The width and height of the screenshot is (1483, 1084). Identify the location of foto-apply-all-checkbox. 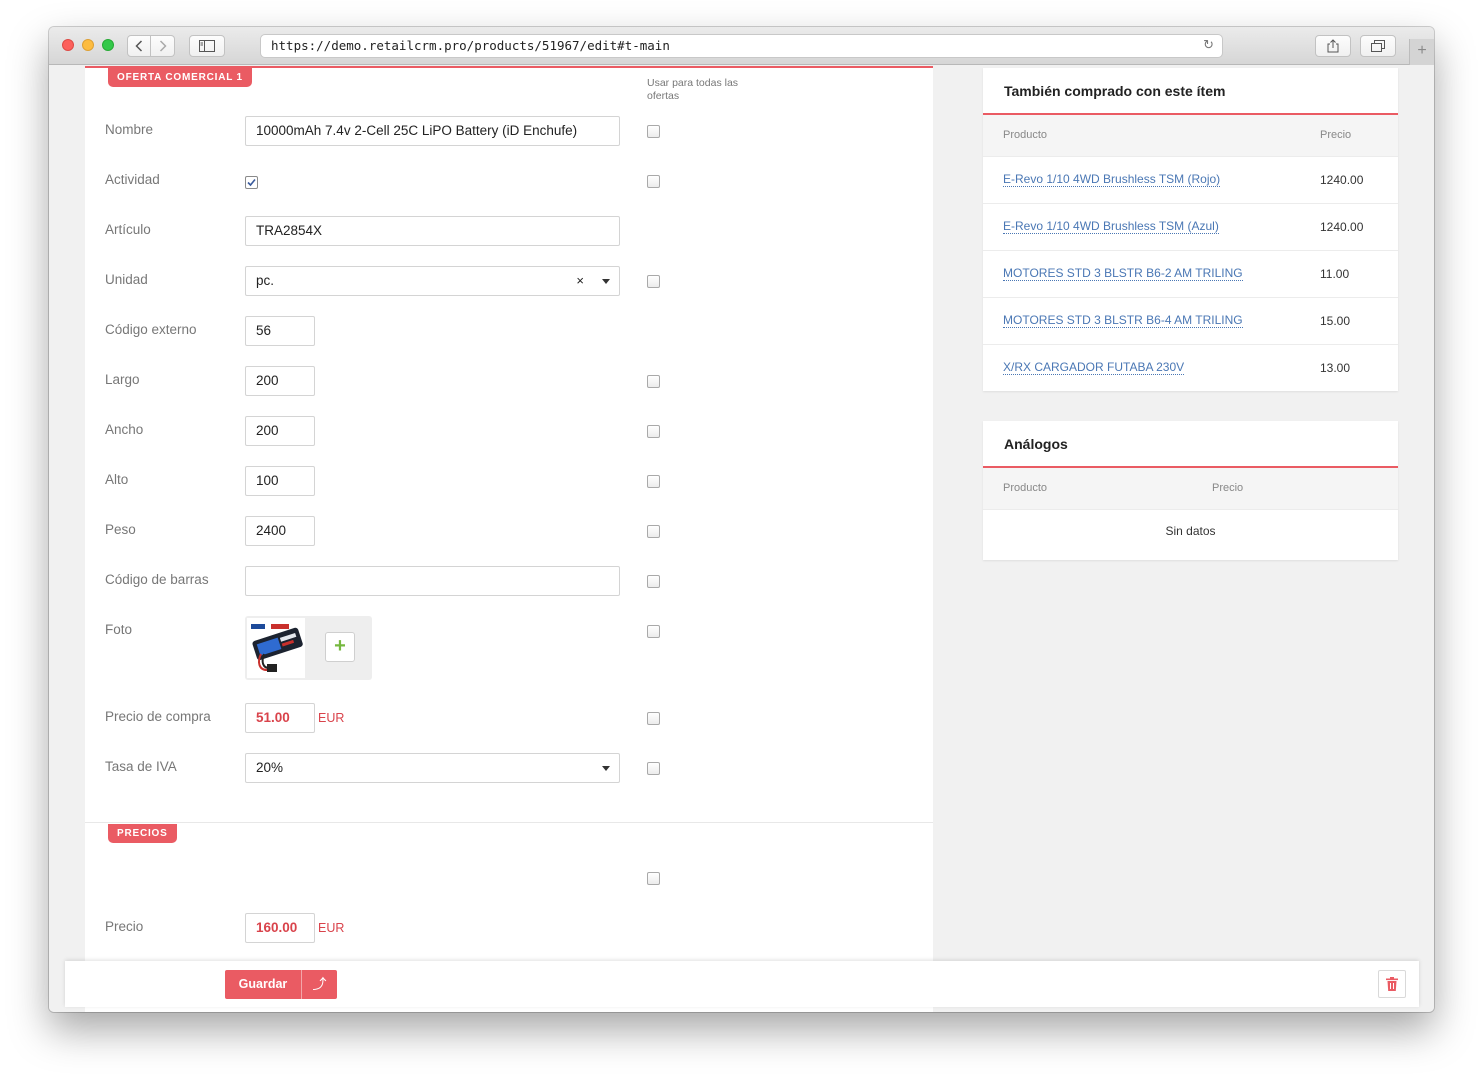
(653, 631).